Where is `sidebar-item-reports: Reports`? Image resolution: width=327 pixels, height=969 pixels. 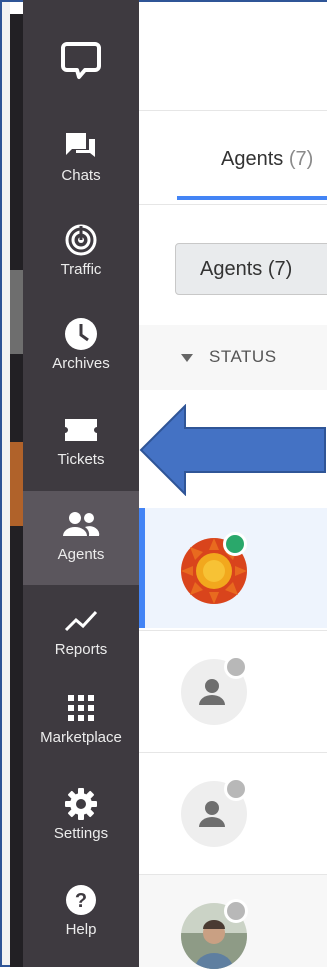 sidebar-item-reports: Reports is located at coordinates (81, 633).